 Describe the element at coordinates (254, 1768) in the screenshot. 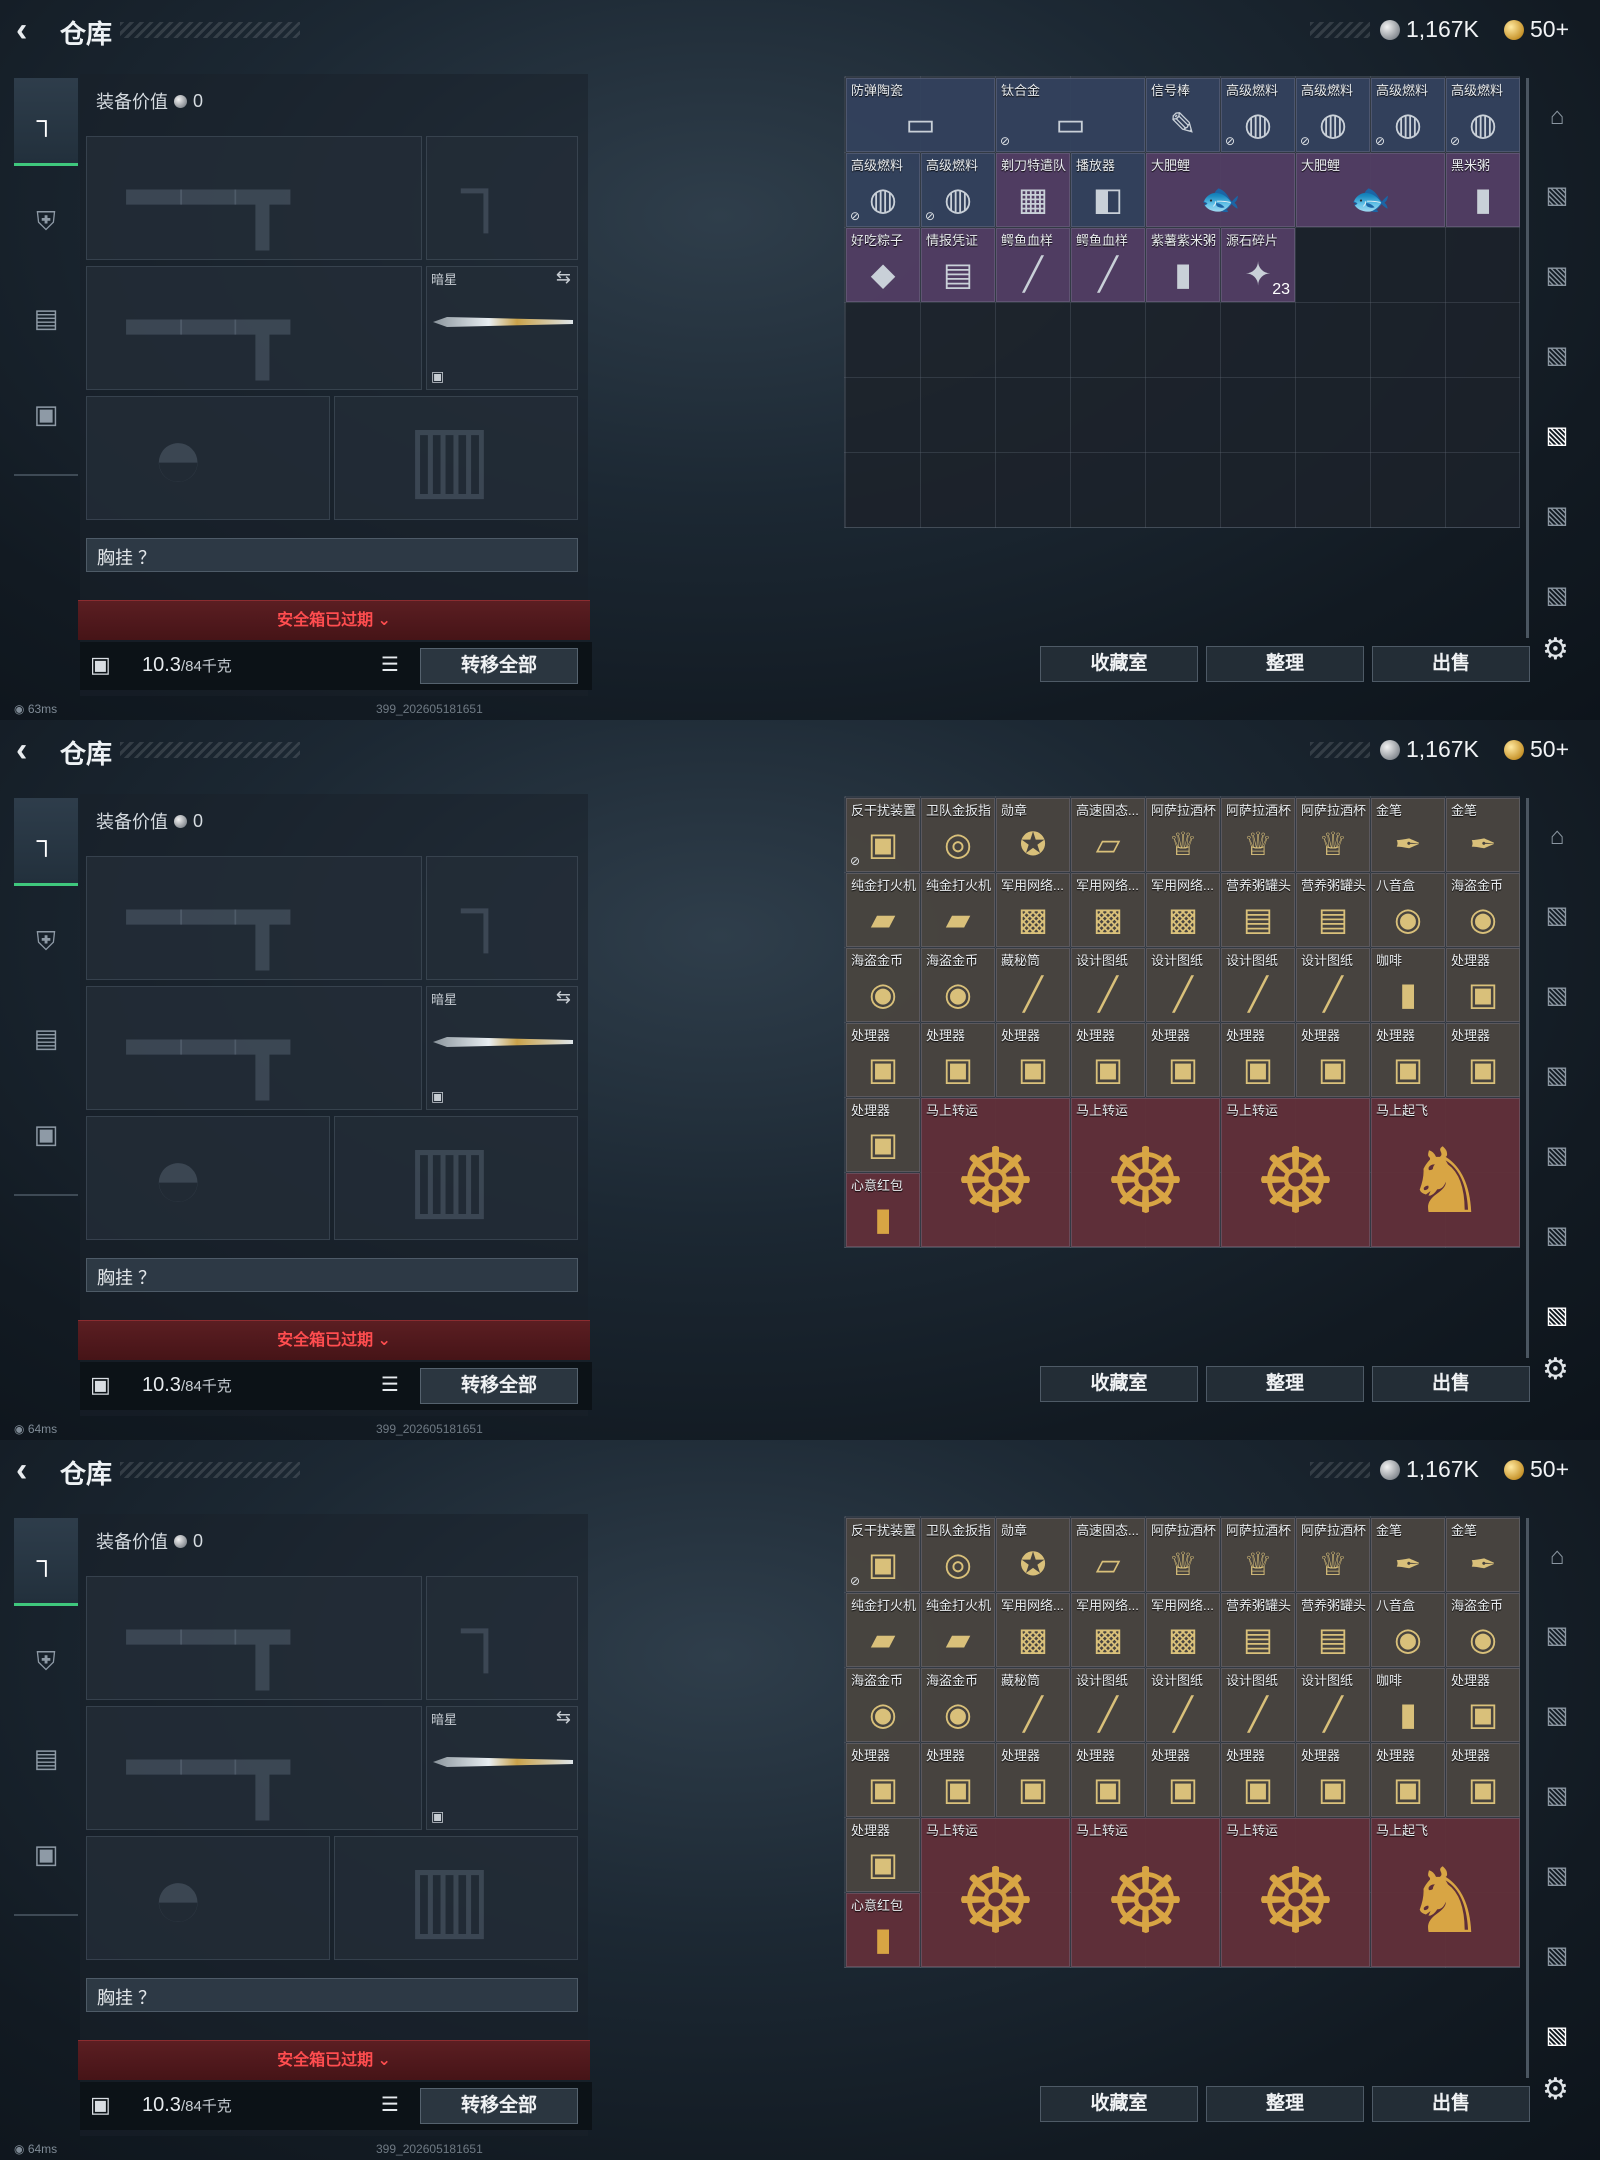

I see `secondary-weapon-slot: ━━┳` at that location.